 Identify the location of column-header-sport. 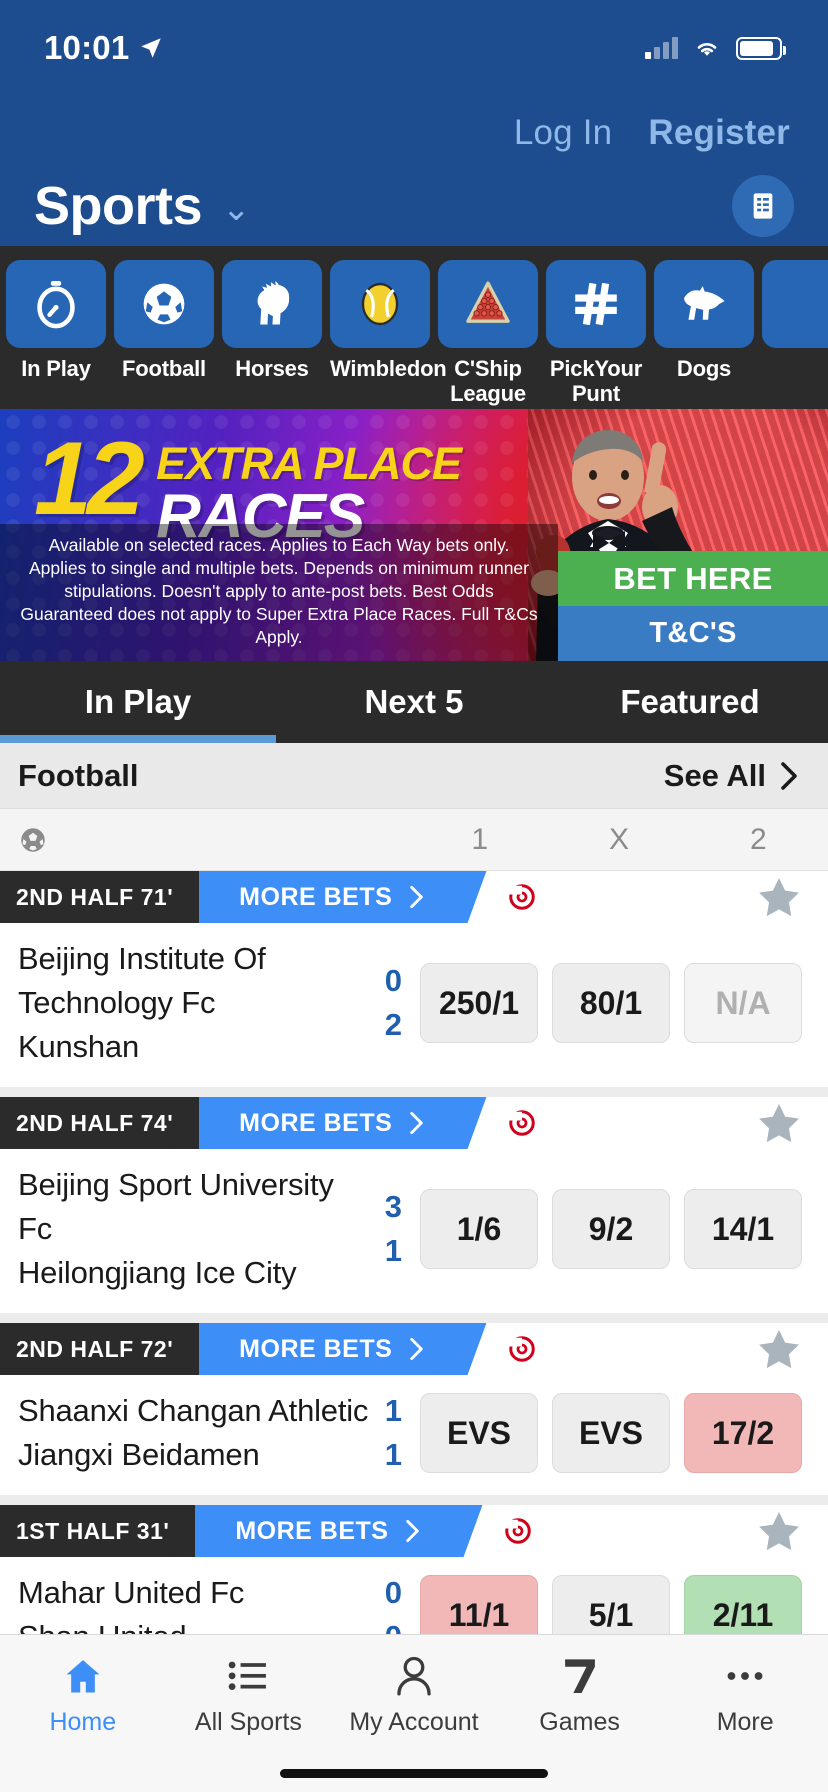
(205, 840).